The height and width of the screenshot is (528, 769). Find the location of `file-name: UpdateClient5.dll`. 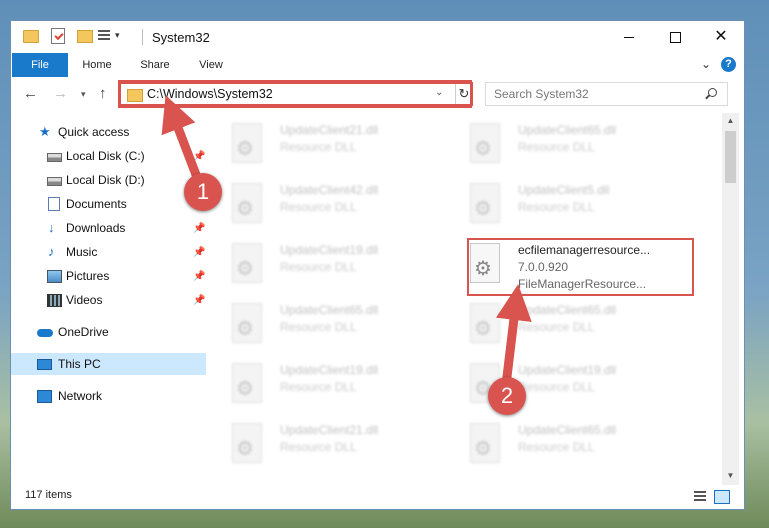

file-name: UpdateClient5.dll is located at coordinates (564, 190).